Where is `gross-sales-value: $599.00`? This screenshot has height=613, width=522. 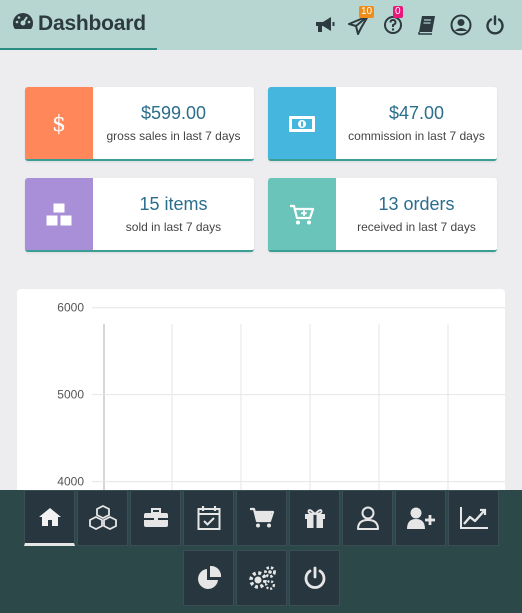
gross-sales-value: $599.00 is located at coordinates (173, 113).